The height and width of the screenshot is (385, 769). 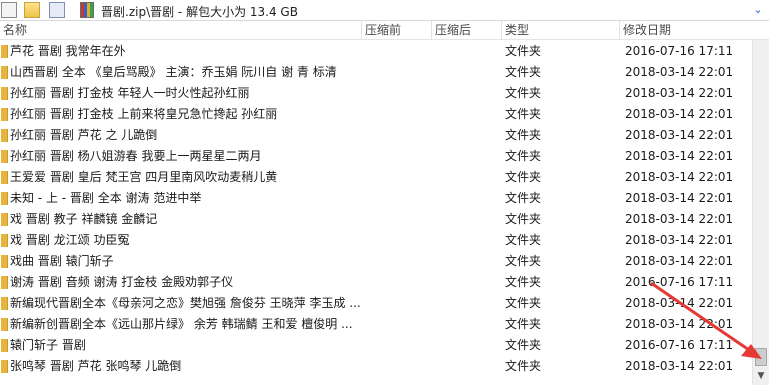 I want to click on row-name: 戏 晋剧 教子 祥麟镜 金麟记, so click(x=84, y=219).